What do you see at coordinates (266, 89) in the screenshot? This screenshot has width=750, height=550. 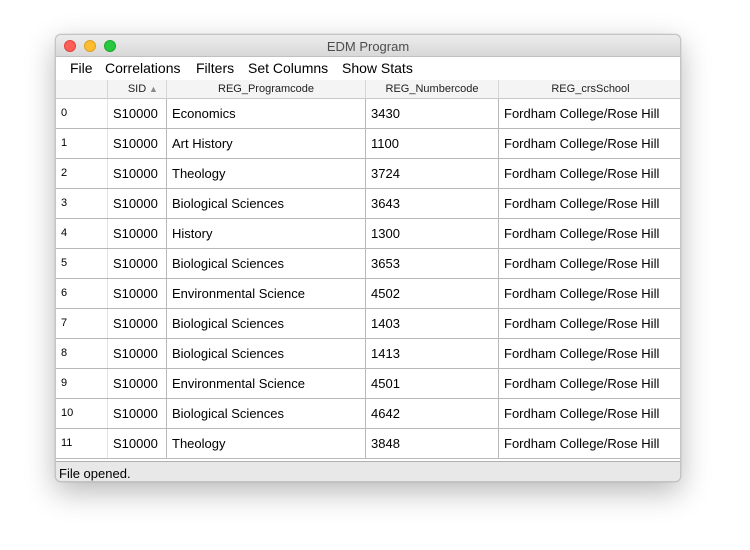 I see `column-header-reg-programcode: REG_Programcode` at bounding box center [266, 89].